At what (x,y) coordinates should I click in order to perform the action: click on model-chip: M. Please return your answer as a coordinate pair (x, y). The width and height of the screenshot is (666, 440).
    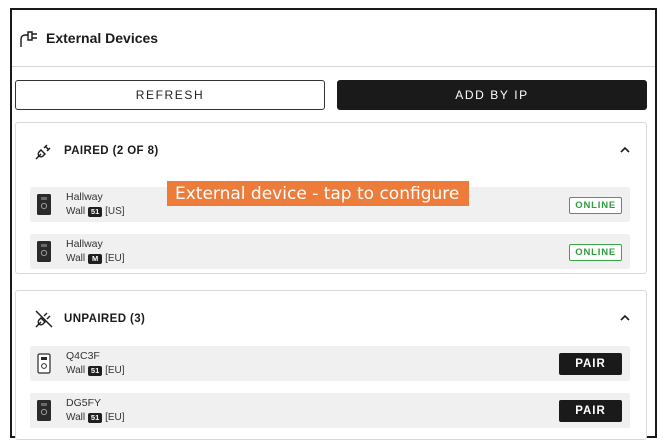
    Looking at the image, I should click on (95, 258).